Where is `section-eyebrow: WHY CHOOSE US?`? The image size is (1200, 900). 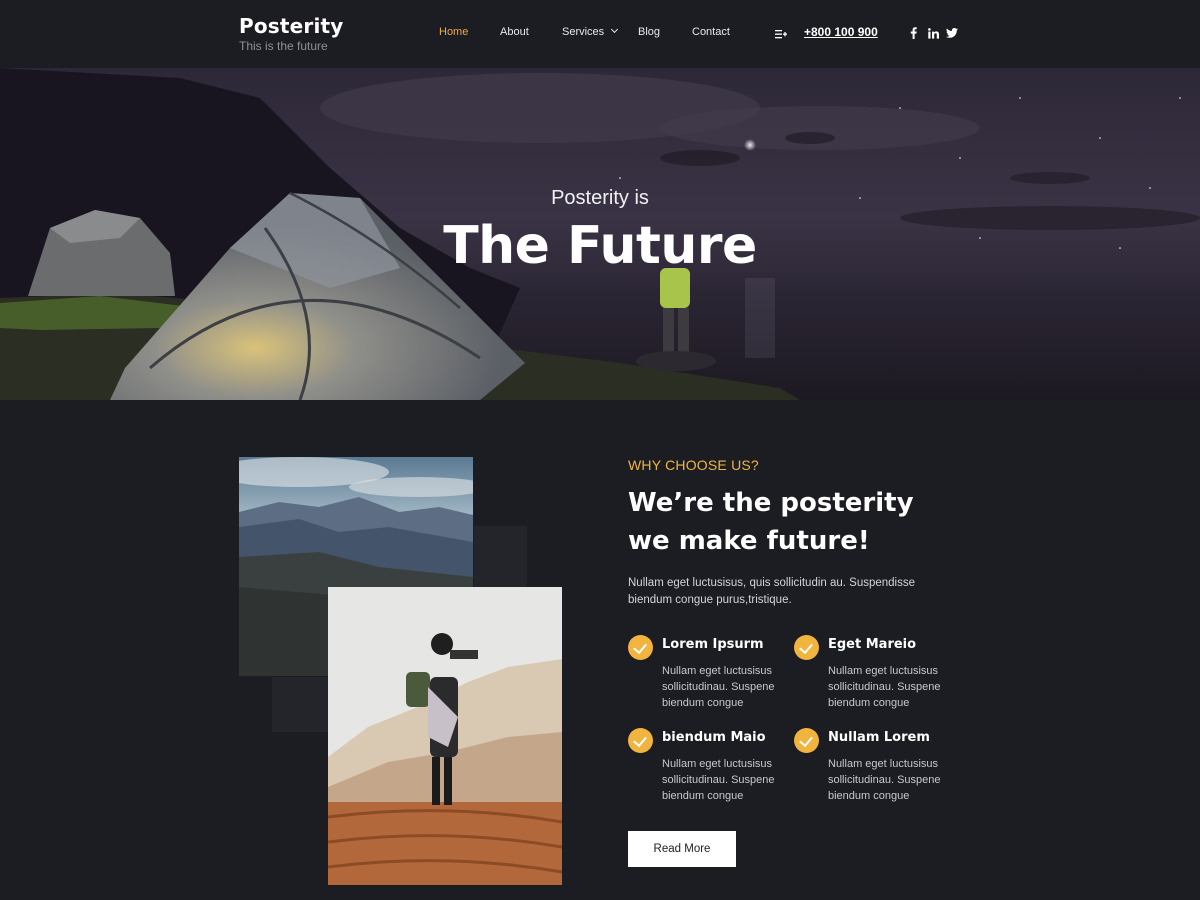
section-eyebrow: WHY CHOOSE US? is located at coordinates (693, 465).